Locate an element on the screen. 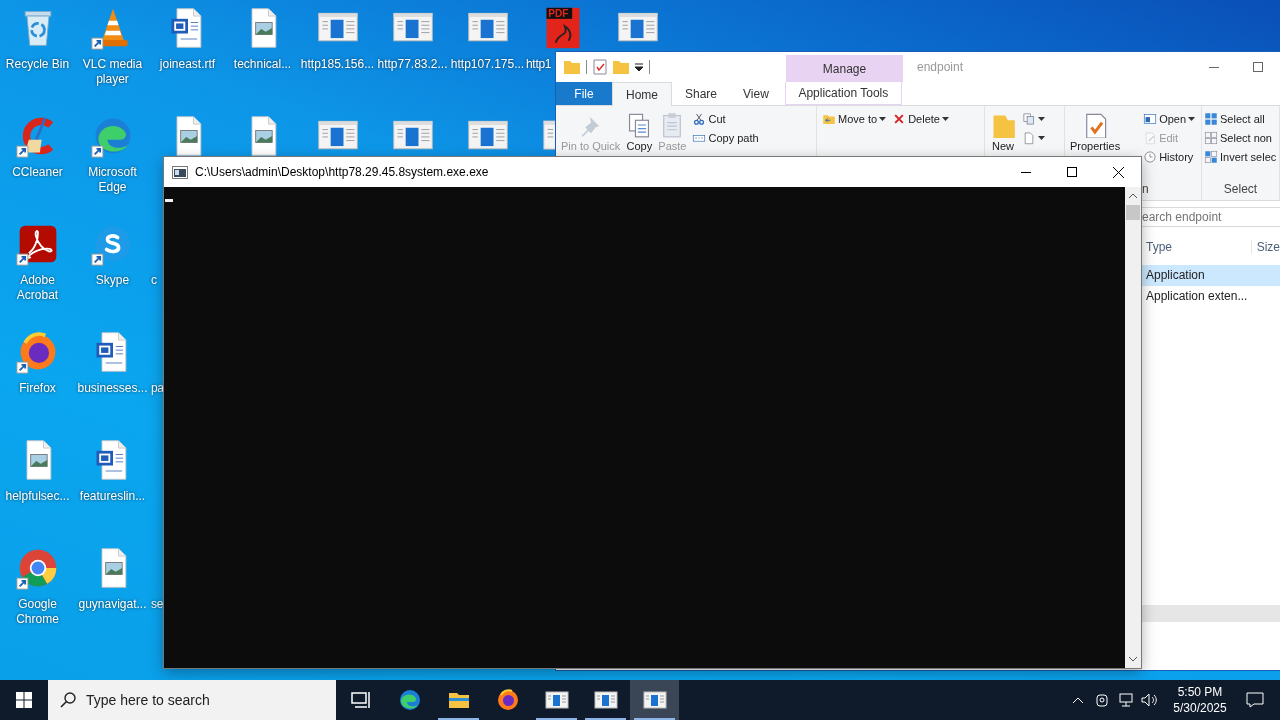  properties-icon is located at coordinates (600, 67).